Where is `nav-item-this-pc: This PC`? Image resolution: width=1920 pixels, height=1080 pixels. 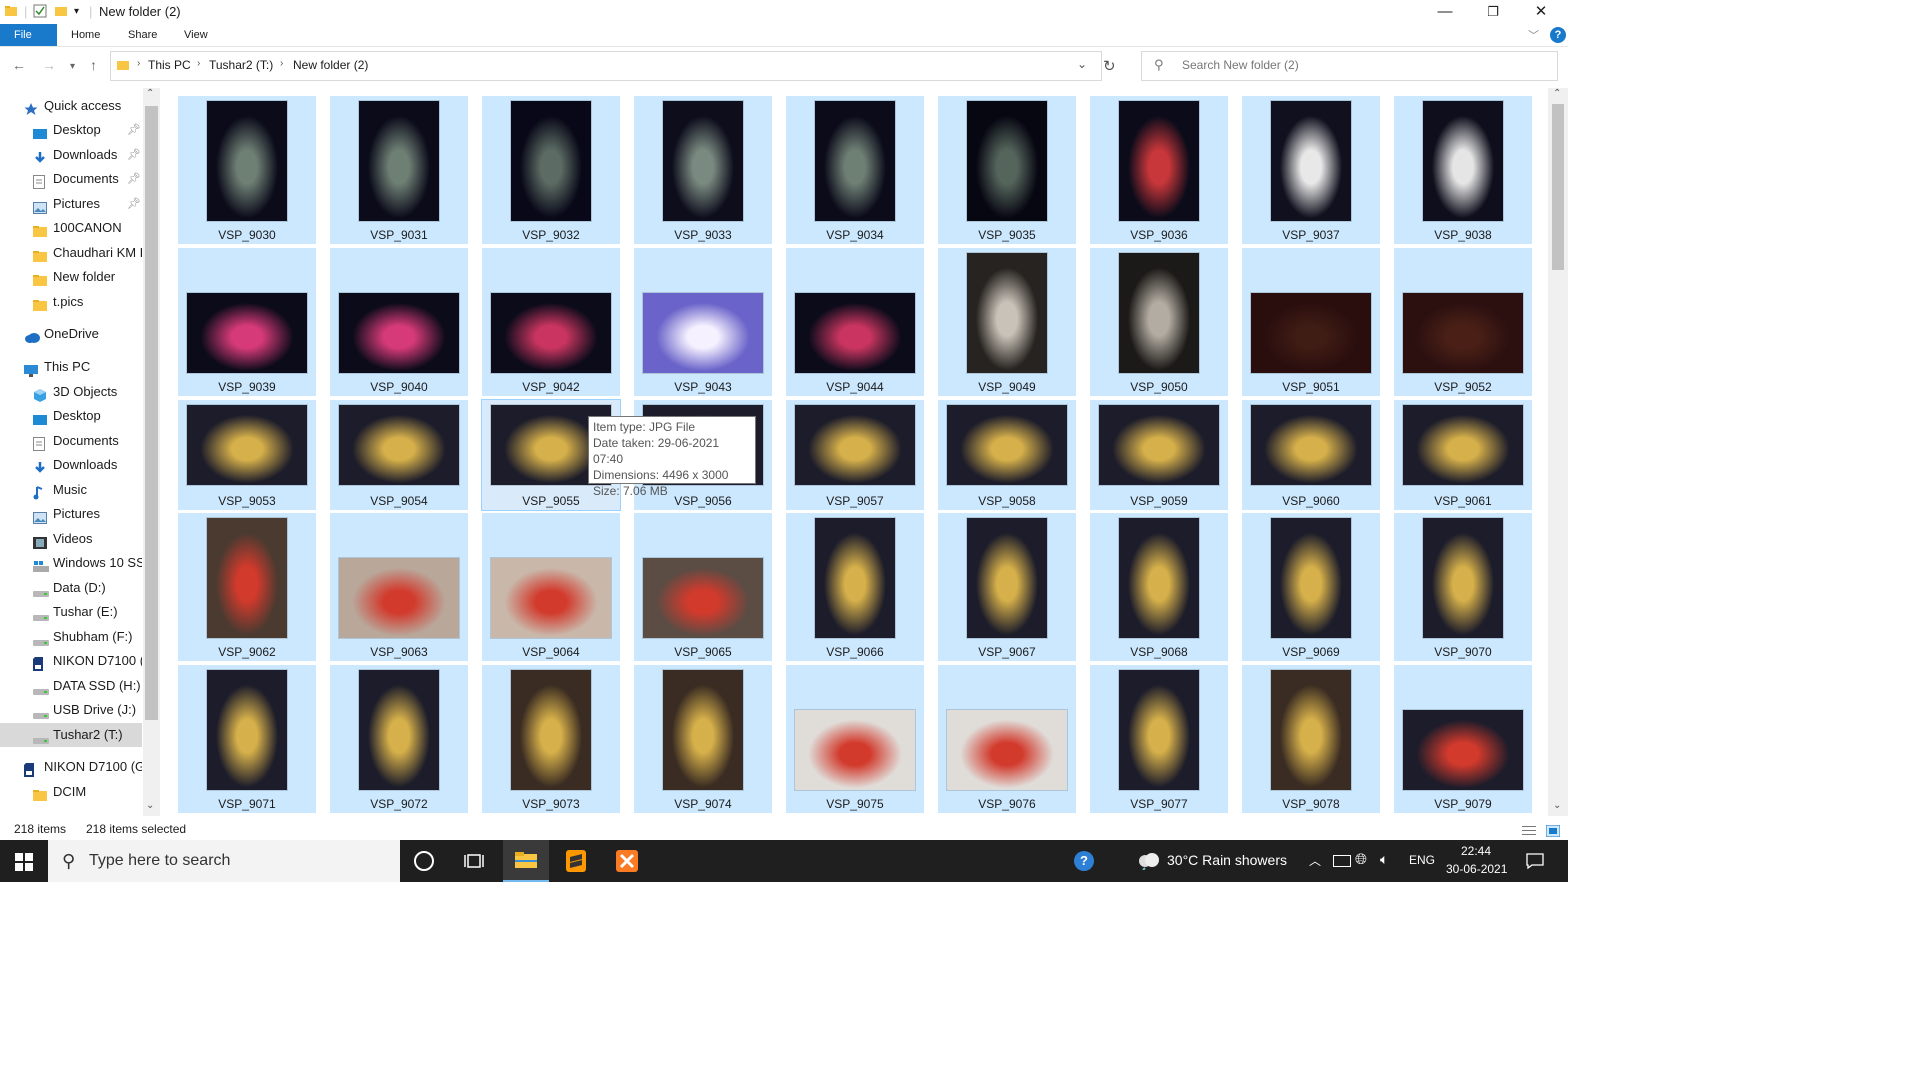 nav-item-this-pc: This PC is located at coordinates (71, 367).